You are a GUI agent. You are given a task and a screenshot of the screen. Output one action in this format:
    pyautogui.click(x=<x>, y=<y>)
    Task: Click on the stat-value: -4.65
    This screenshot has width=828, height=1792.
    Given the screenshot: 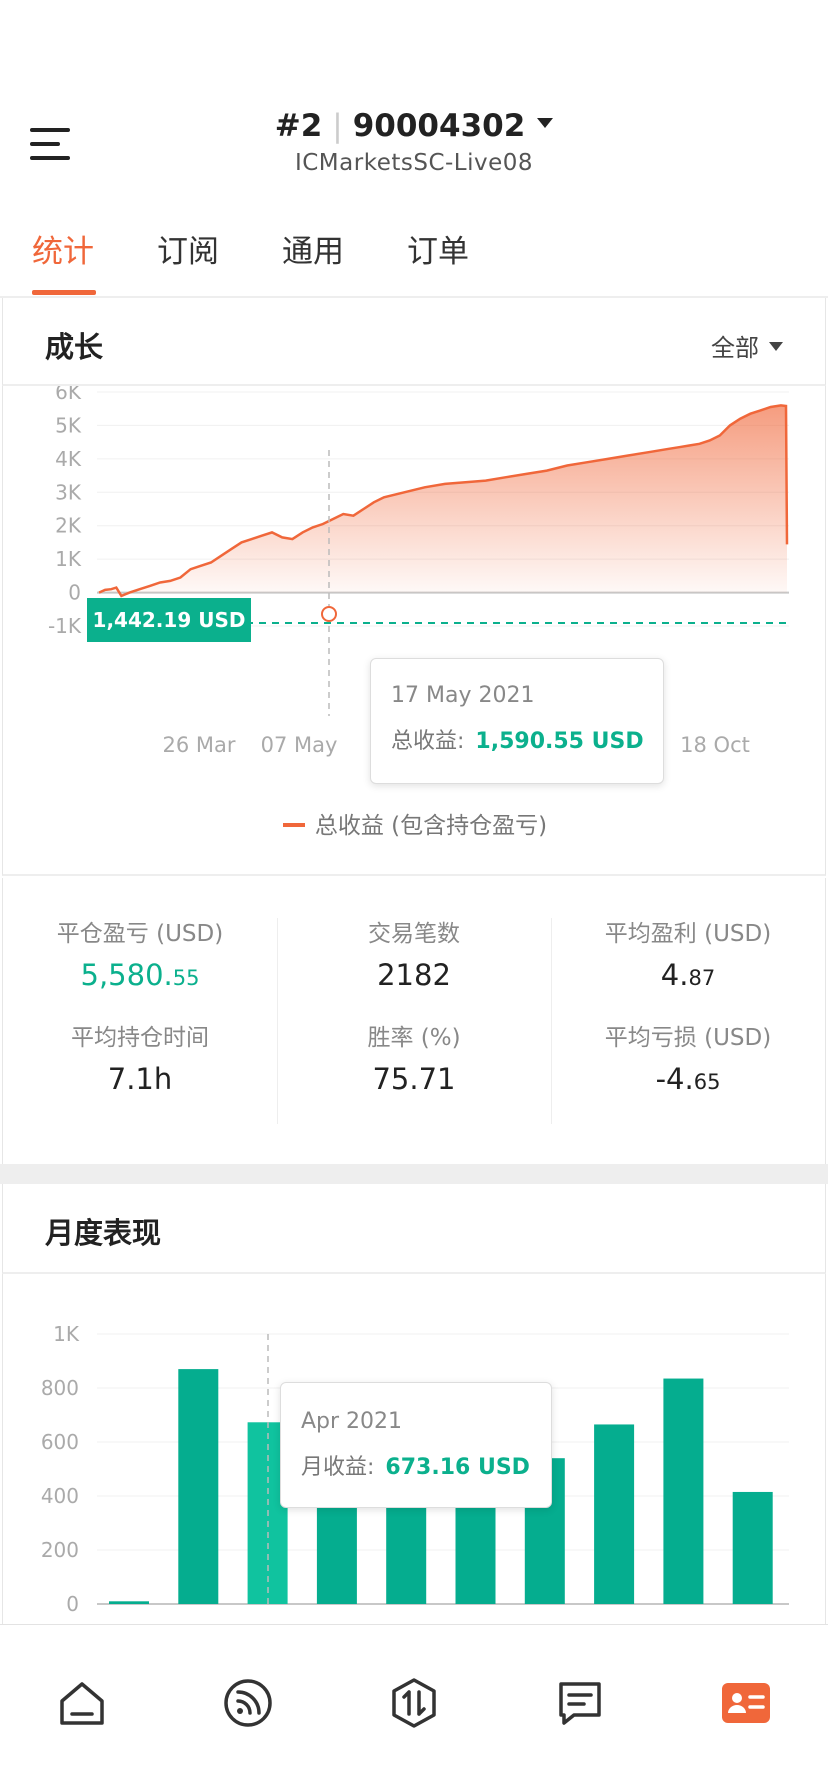 What is the action you would take?
    pyautogui.click(x=688, y=1079)
    